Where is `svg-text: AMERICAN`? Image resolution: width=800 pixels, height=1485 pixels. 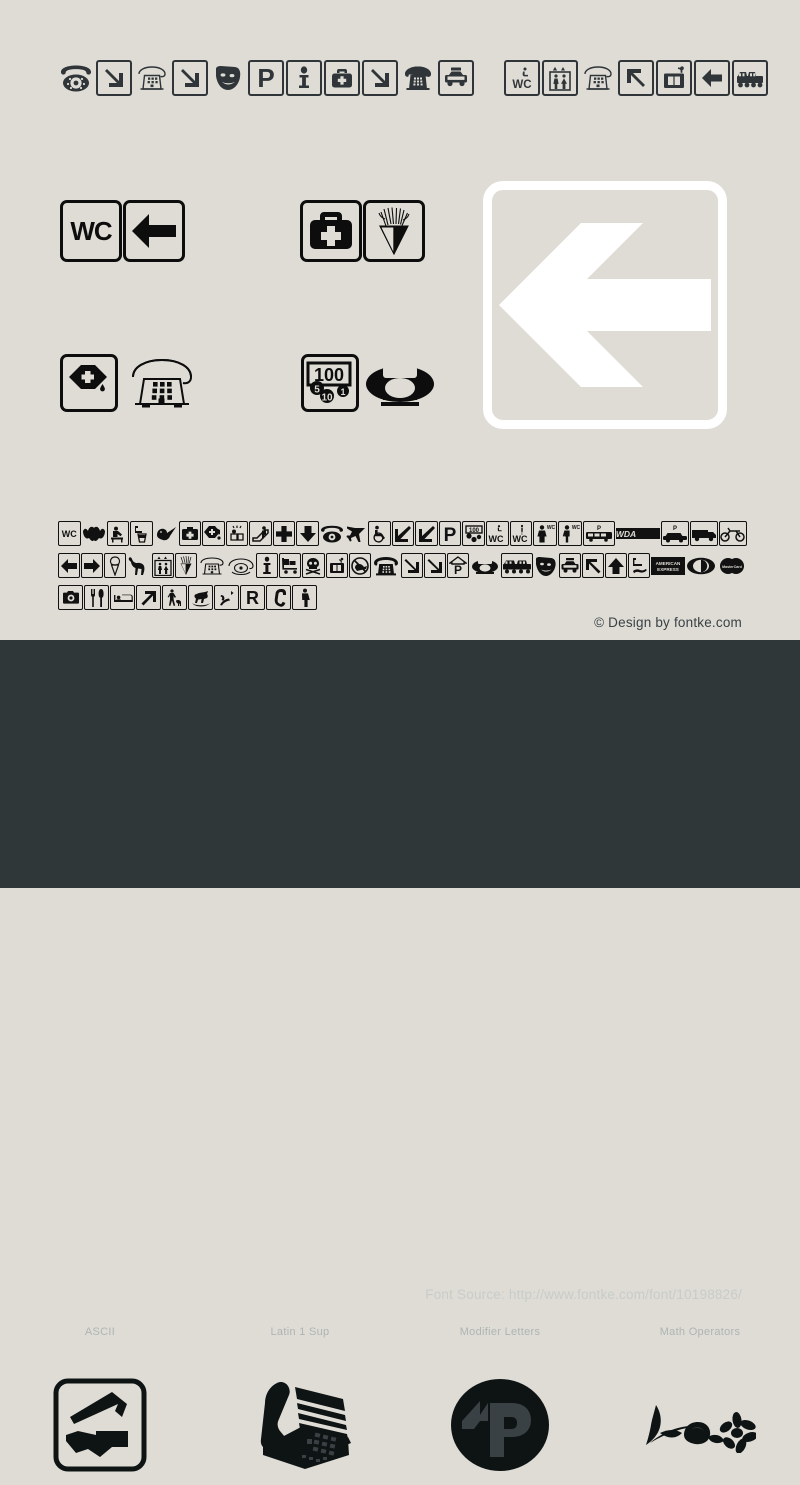 svg-text: AMERICAN is located at coordinates (668, 563).